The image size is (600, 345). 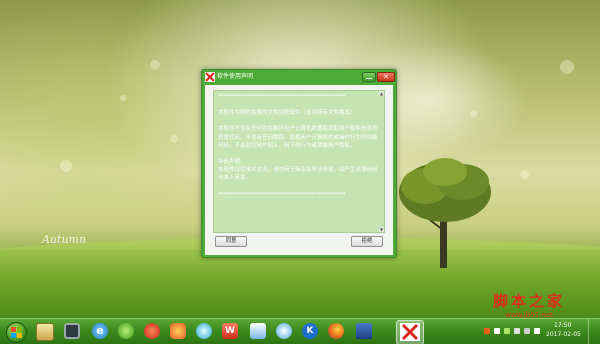 What do you see at coordinates (298, 174) in the screenshot?
I see `statement-paragraph: 本软件仅供技术交流，请勿用于商业及非法用途，如产生法律纠纷与本人无关。` at bounding box center [298, 174].